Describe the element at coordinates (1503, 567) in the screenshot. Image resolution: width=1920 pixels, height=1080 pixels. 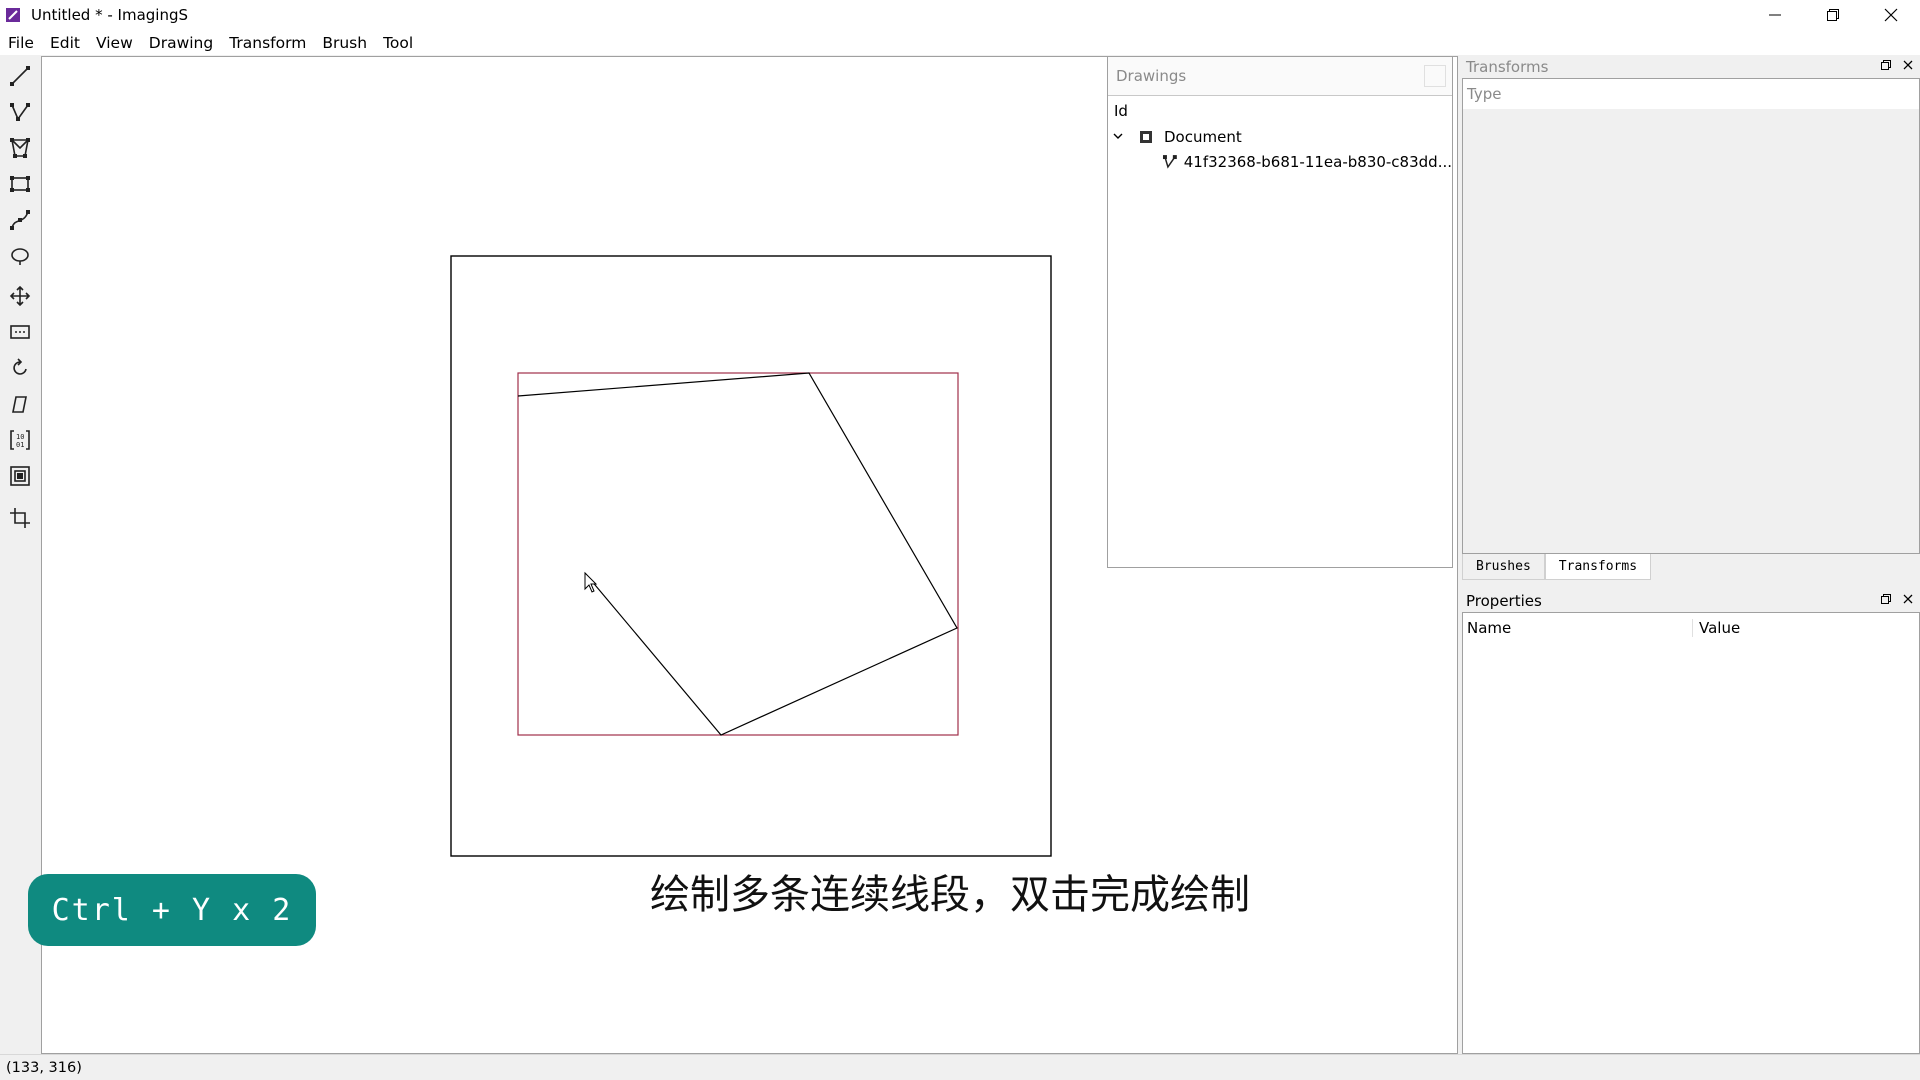
I see `tab-brushes: Brushes` at that location.